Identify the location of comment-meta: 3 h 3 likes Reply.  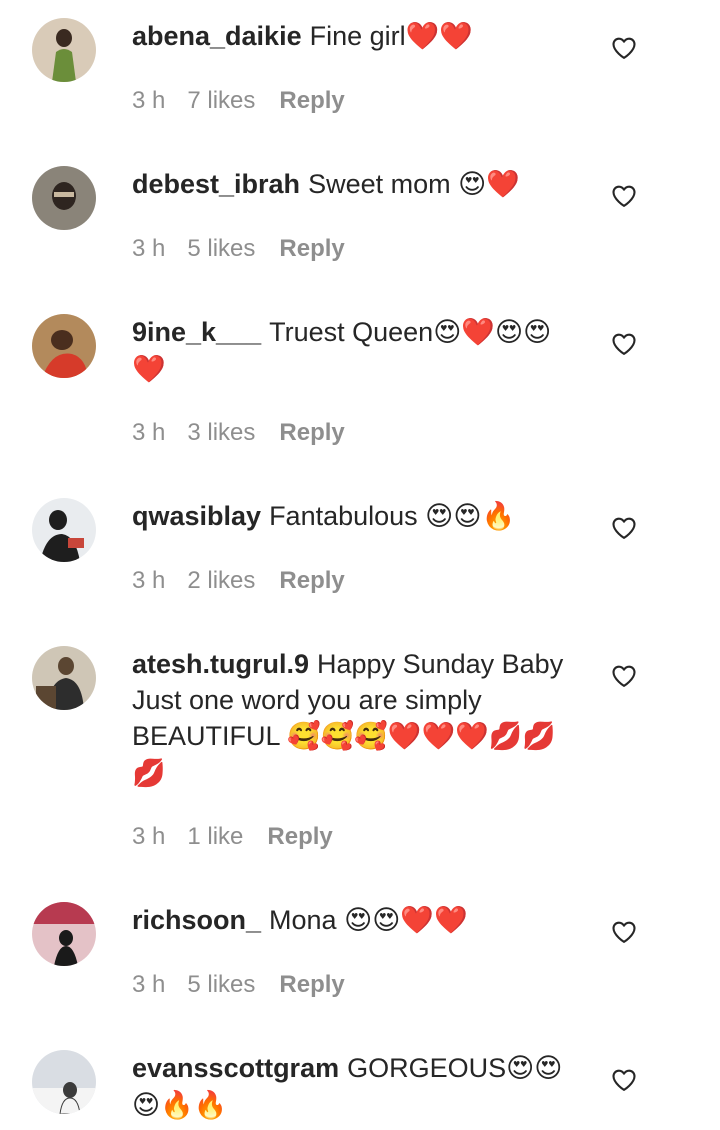
(249, 433).